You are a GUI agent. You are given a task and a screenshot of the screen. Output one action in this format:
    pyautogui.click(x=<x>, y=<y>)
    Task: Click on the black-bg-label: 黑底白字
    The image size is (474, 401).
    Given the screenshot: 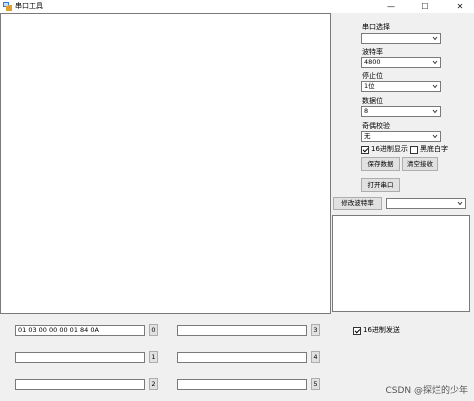 What is the action you would take?
    pyautogui.click(x=434, y=149)
    